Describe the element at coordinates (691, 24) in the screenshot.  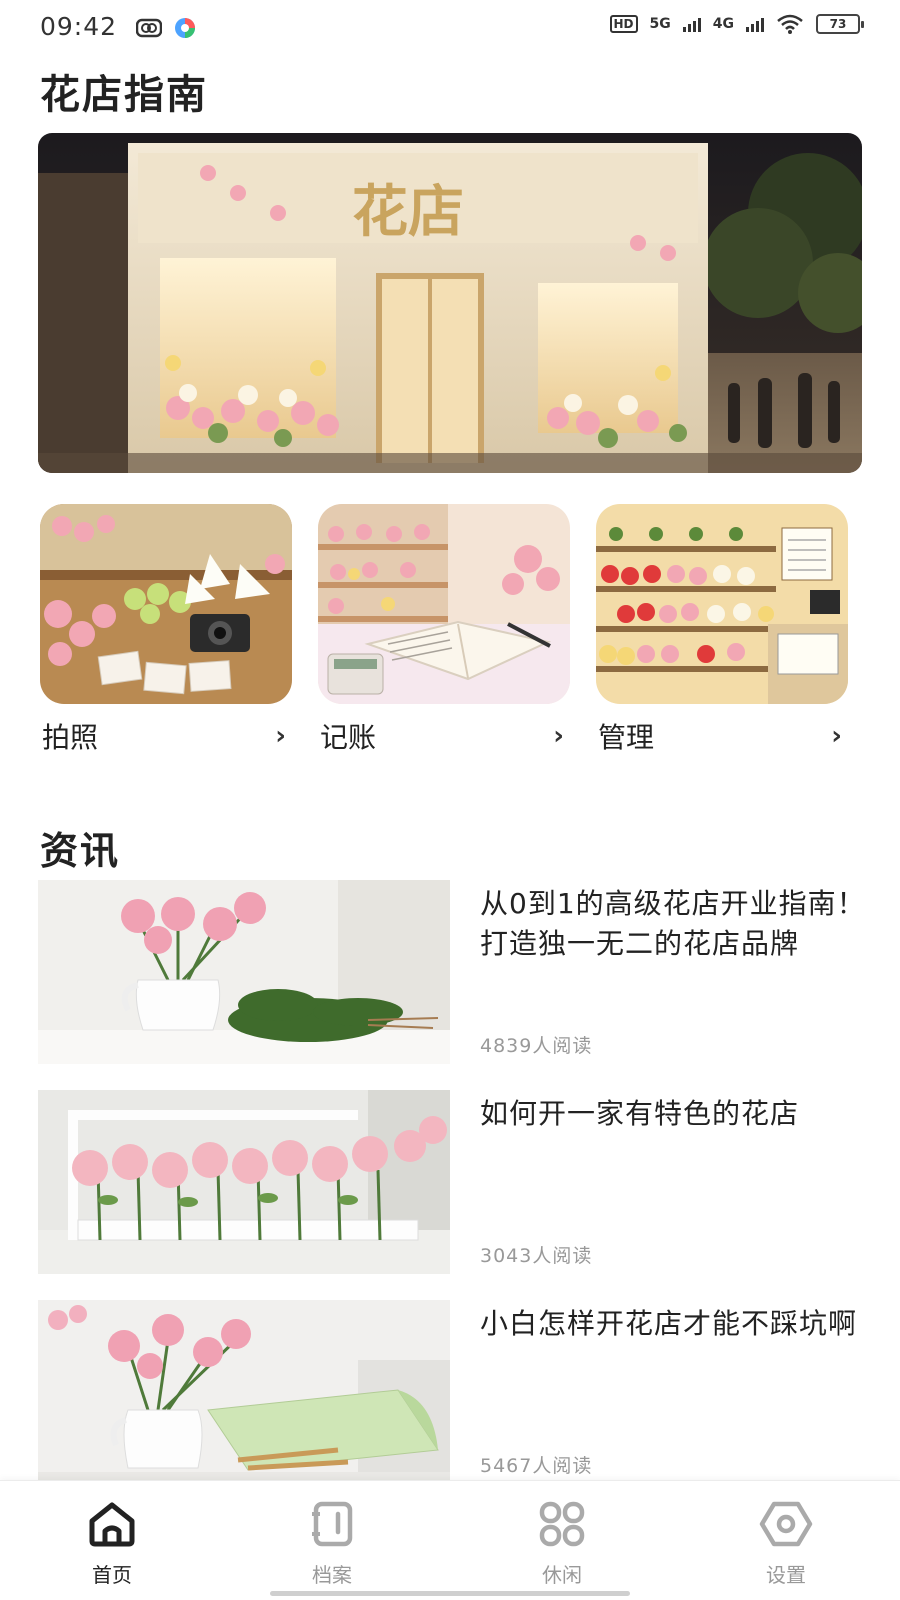
I see `signal-5g-icon` at that location.